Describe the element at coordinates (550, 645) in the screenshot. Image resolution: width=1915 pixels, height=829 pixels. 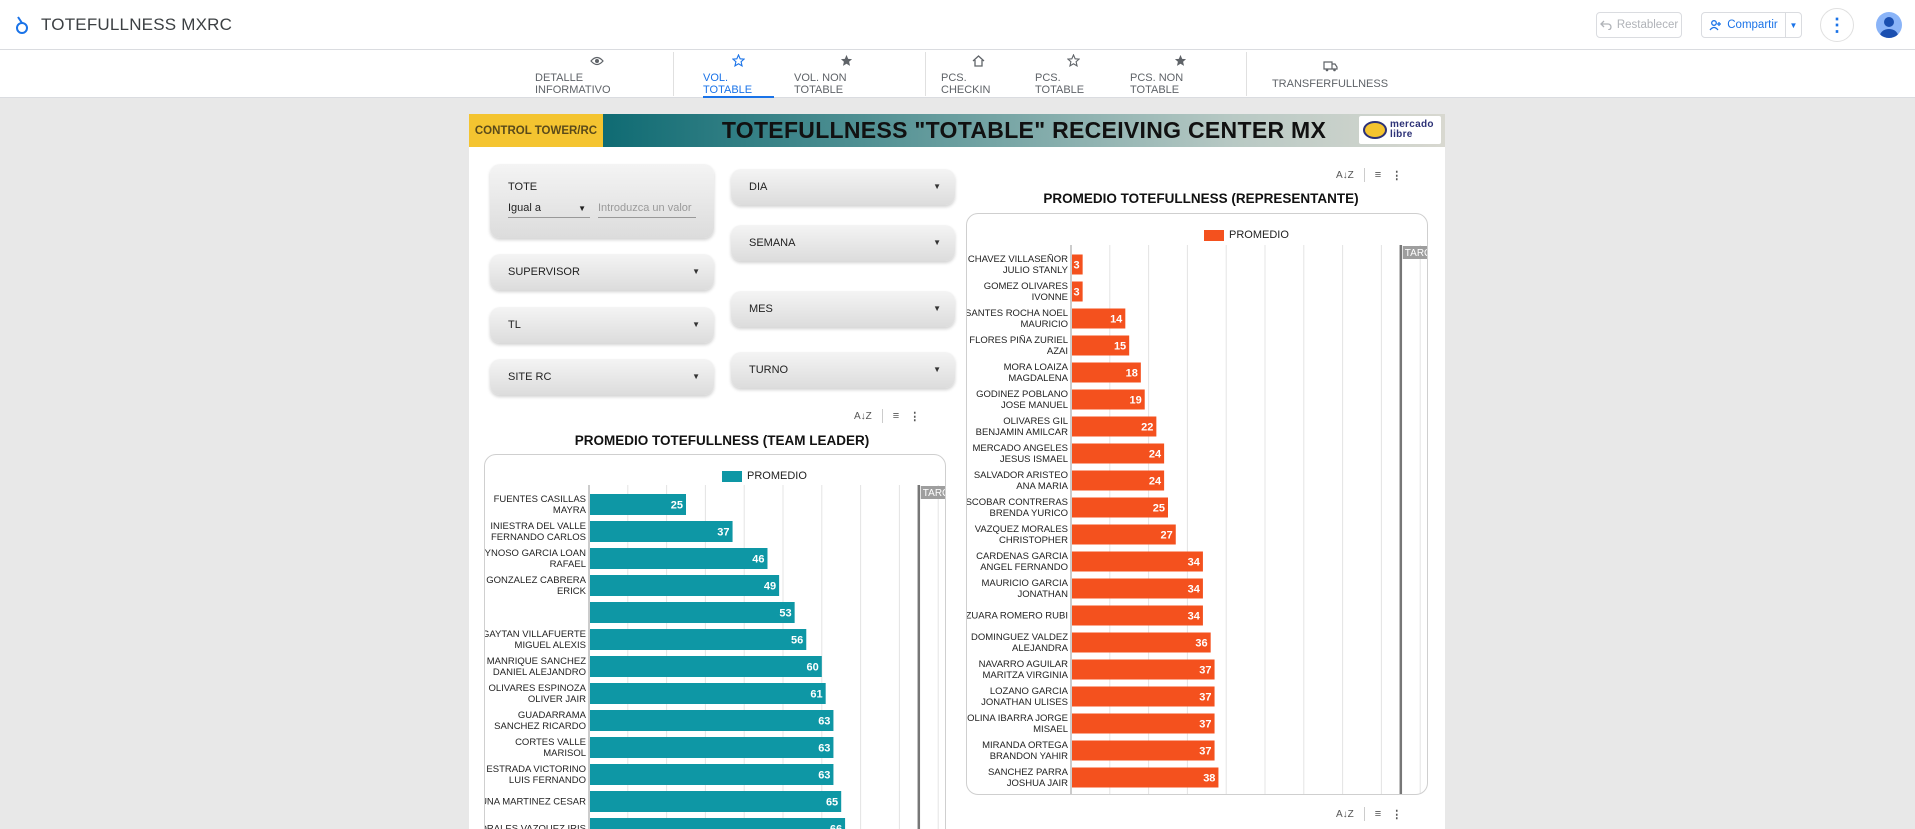
I see `category-label: MIGUEL ALEXIS` at that location.